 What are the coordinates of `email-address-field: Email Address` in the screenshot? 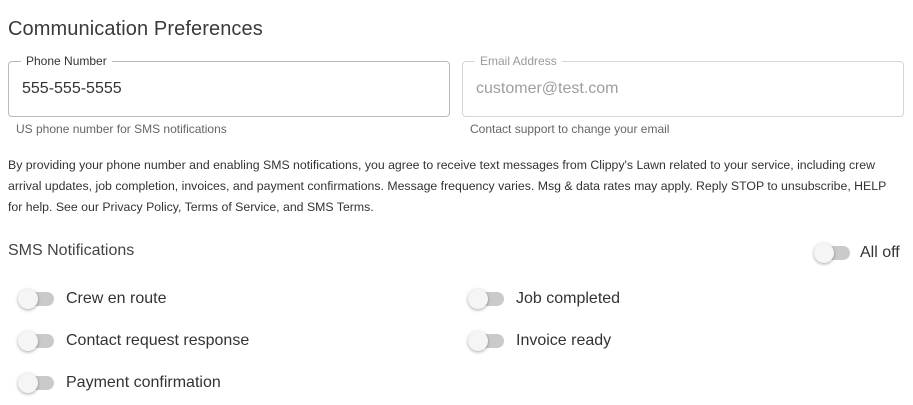 It's located at (683, 85).